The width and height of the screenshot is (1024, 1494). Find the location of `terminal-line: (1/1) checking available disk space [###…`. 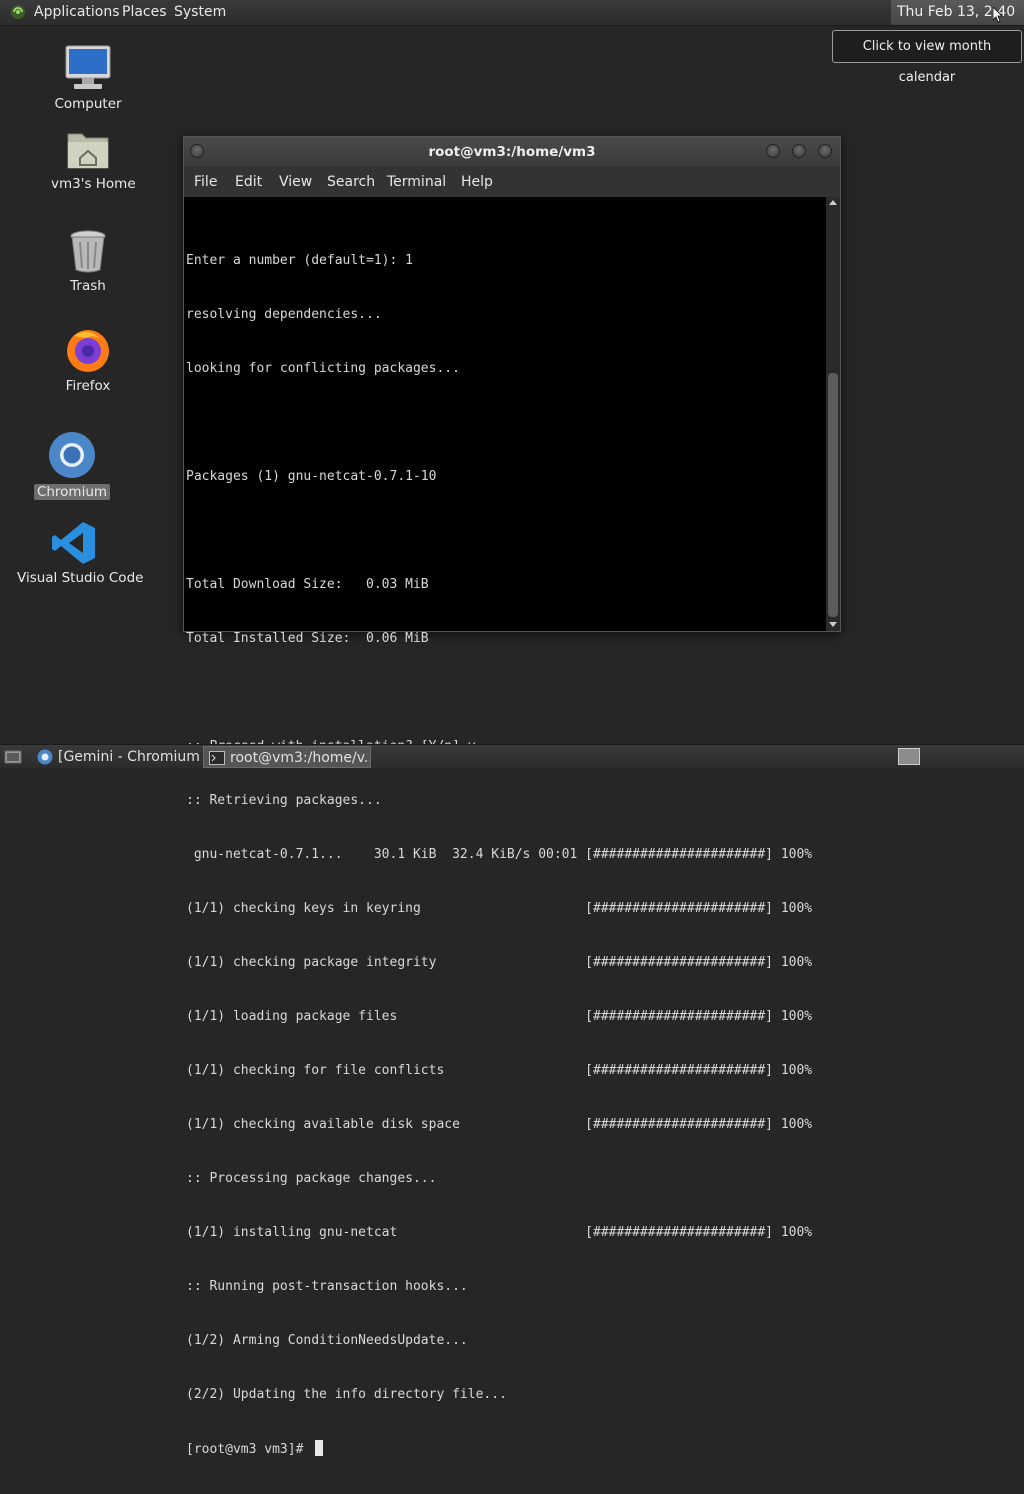

terminal-line: (1/1) checking available disk space [###… is located at coordinates (499, 1124).